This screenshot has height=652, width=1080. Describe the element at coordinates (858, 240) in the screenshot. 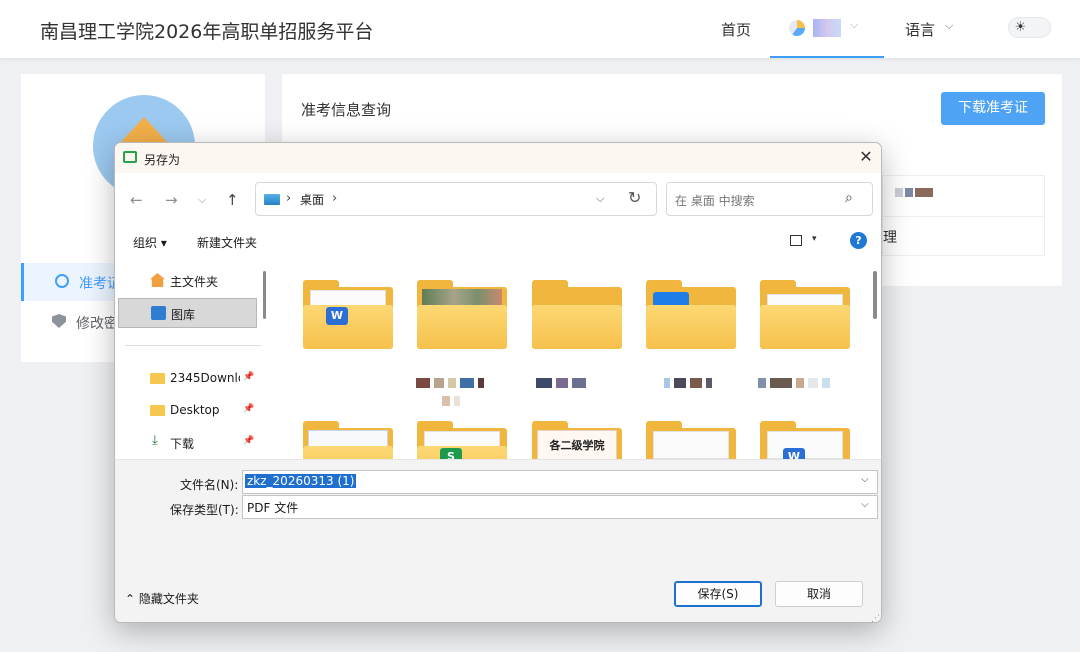

I see `help-icon: ?` at that location.